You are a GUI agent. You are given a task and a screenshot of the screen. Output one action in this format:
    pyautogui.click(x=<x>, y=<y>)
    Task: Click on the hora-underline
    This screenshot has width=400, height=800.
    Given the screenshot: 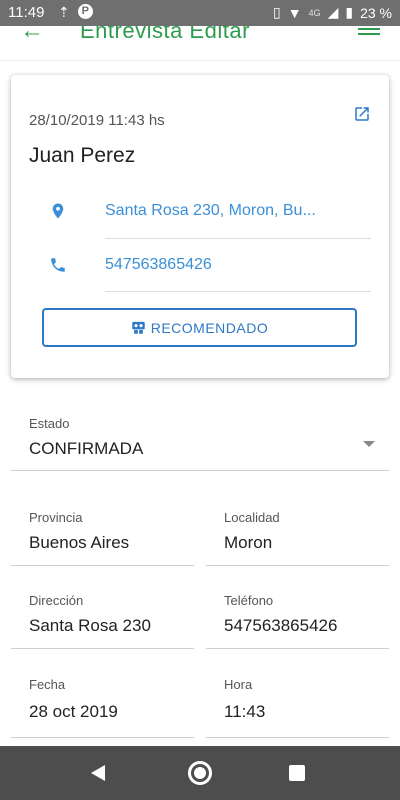 What is the action you would take?
    pyautogui.click(x=297, y=737)
    